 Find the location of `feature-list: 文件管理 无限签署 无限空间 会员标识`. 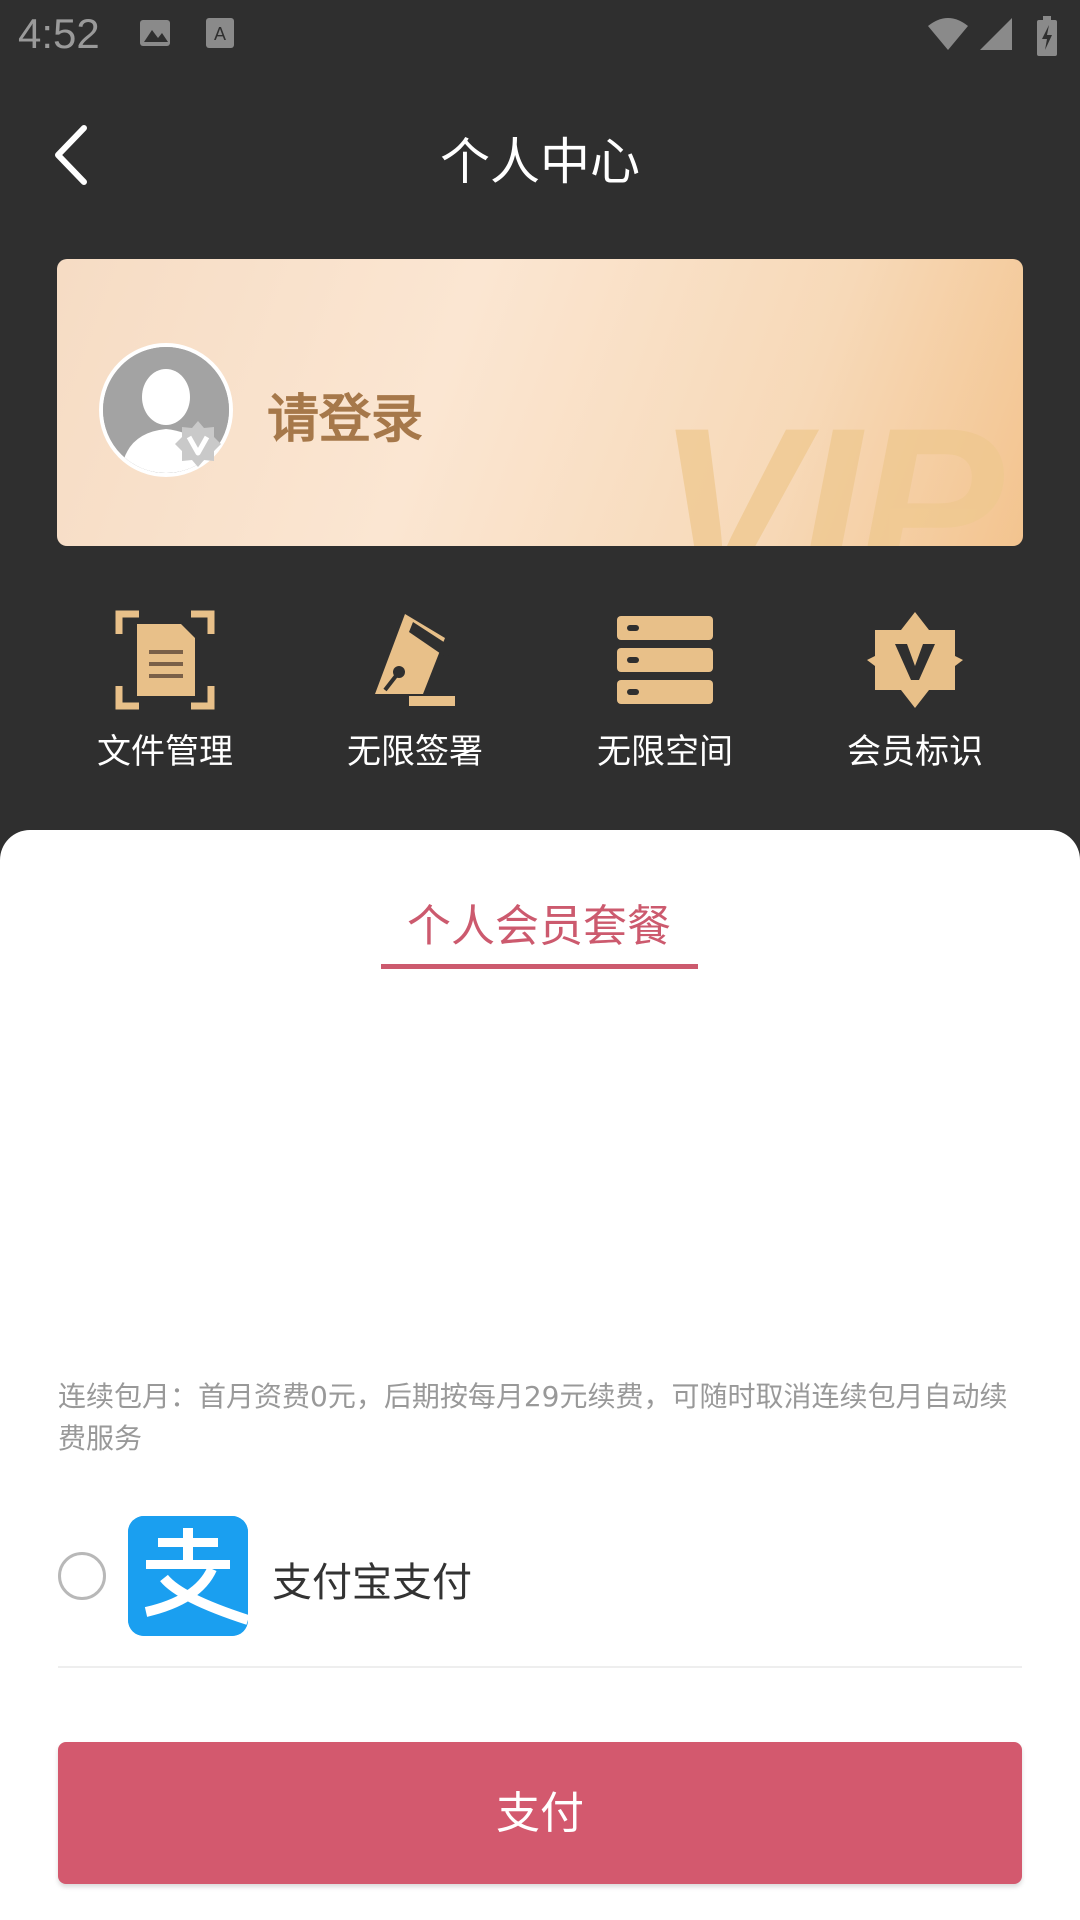

feature-list: 文件管理 无限签署 无限空间 会员标识 is located at coordinates (540, 695).